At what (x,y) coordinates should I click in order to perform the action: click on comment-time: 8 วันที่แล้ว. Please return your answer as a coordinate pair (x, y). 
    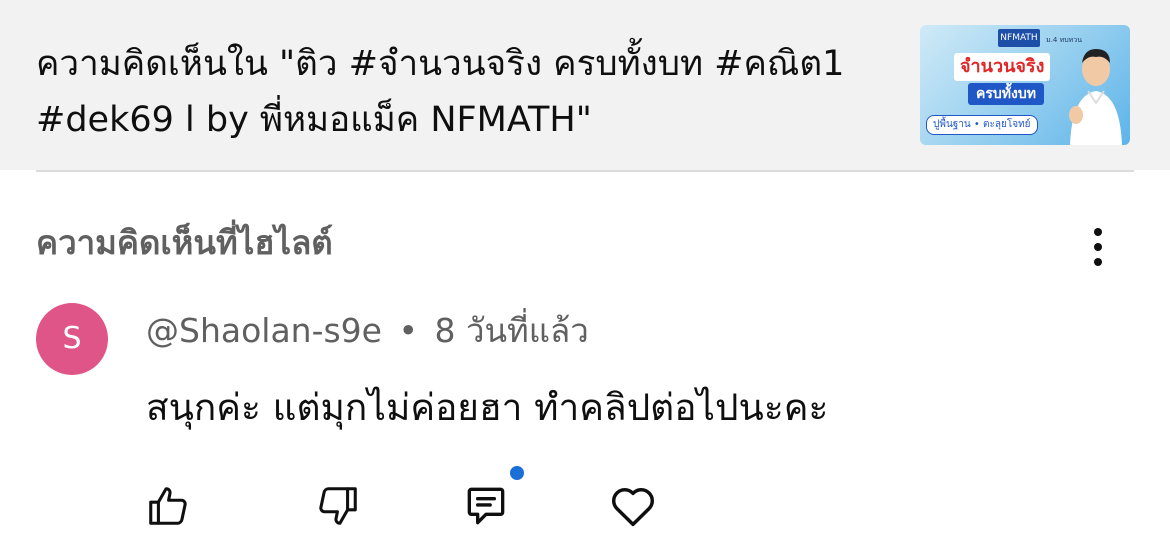
    Looking at the image, I should click on (511, 330).